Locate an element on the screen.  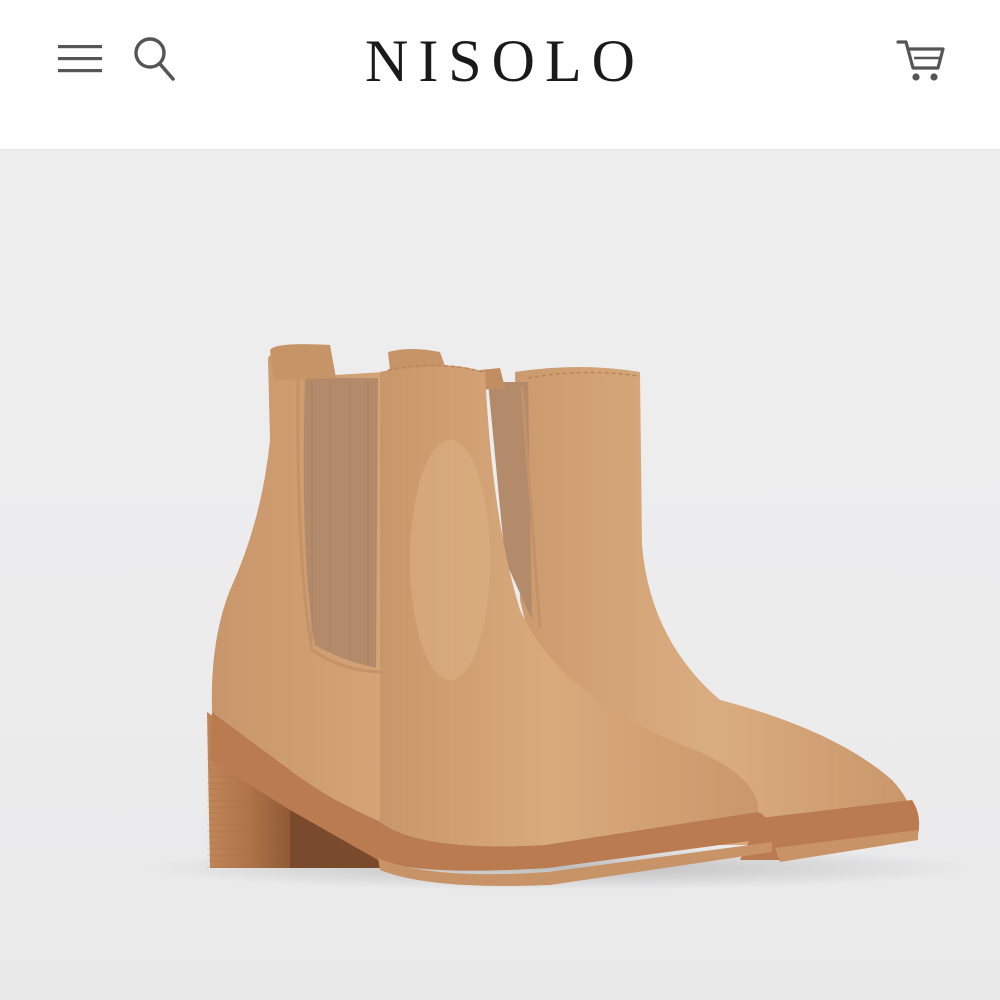
cart-button is located at coordinates (921, 60).